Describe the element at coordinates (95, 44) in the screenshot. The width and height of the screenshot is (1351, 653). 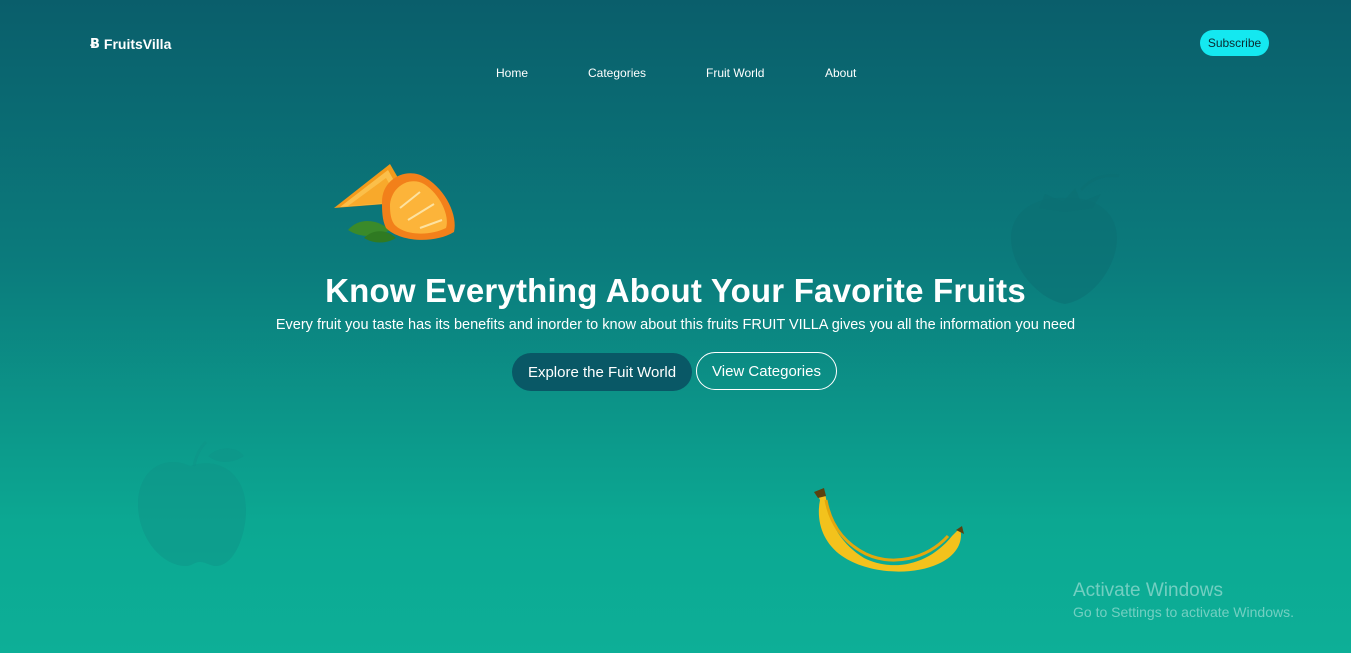
I see `bitcoin-b-icon: Ƀ` at that location.